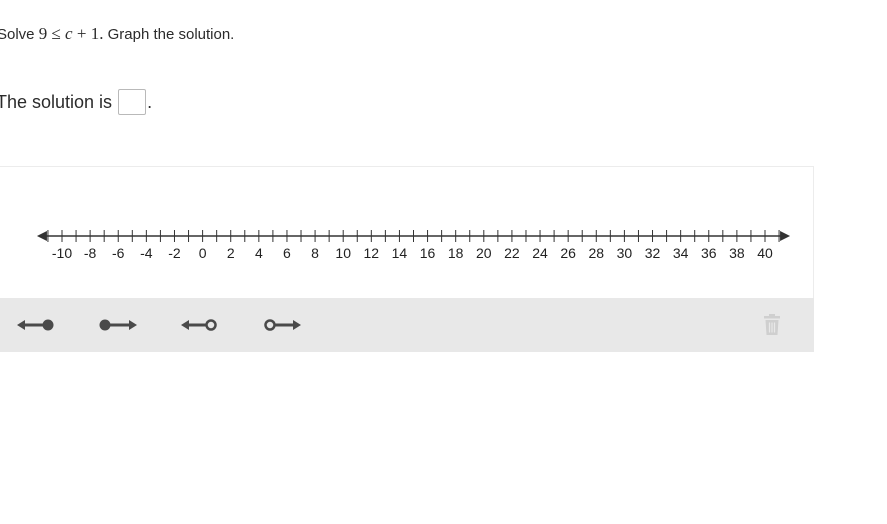  What do you see at coordinates (90, 253) in the screenshot?
I see `tick-label: -8` at bounding box center [90, 253].